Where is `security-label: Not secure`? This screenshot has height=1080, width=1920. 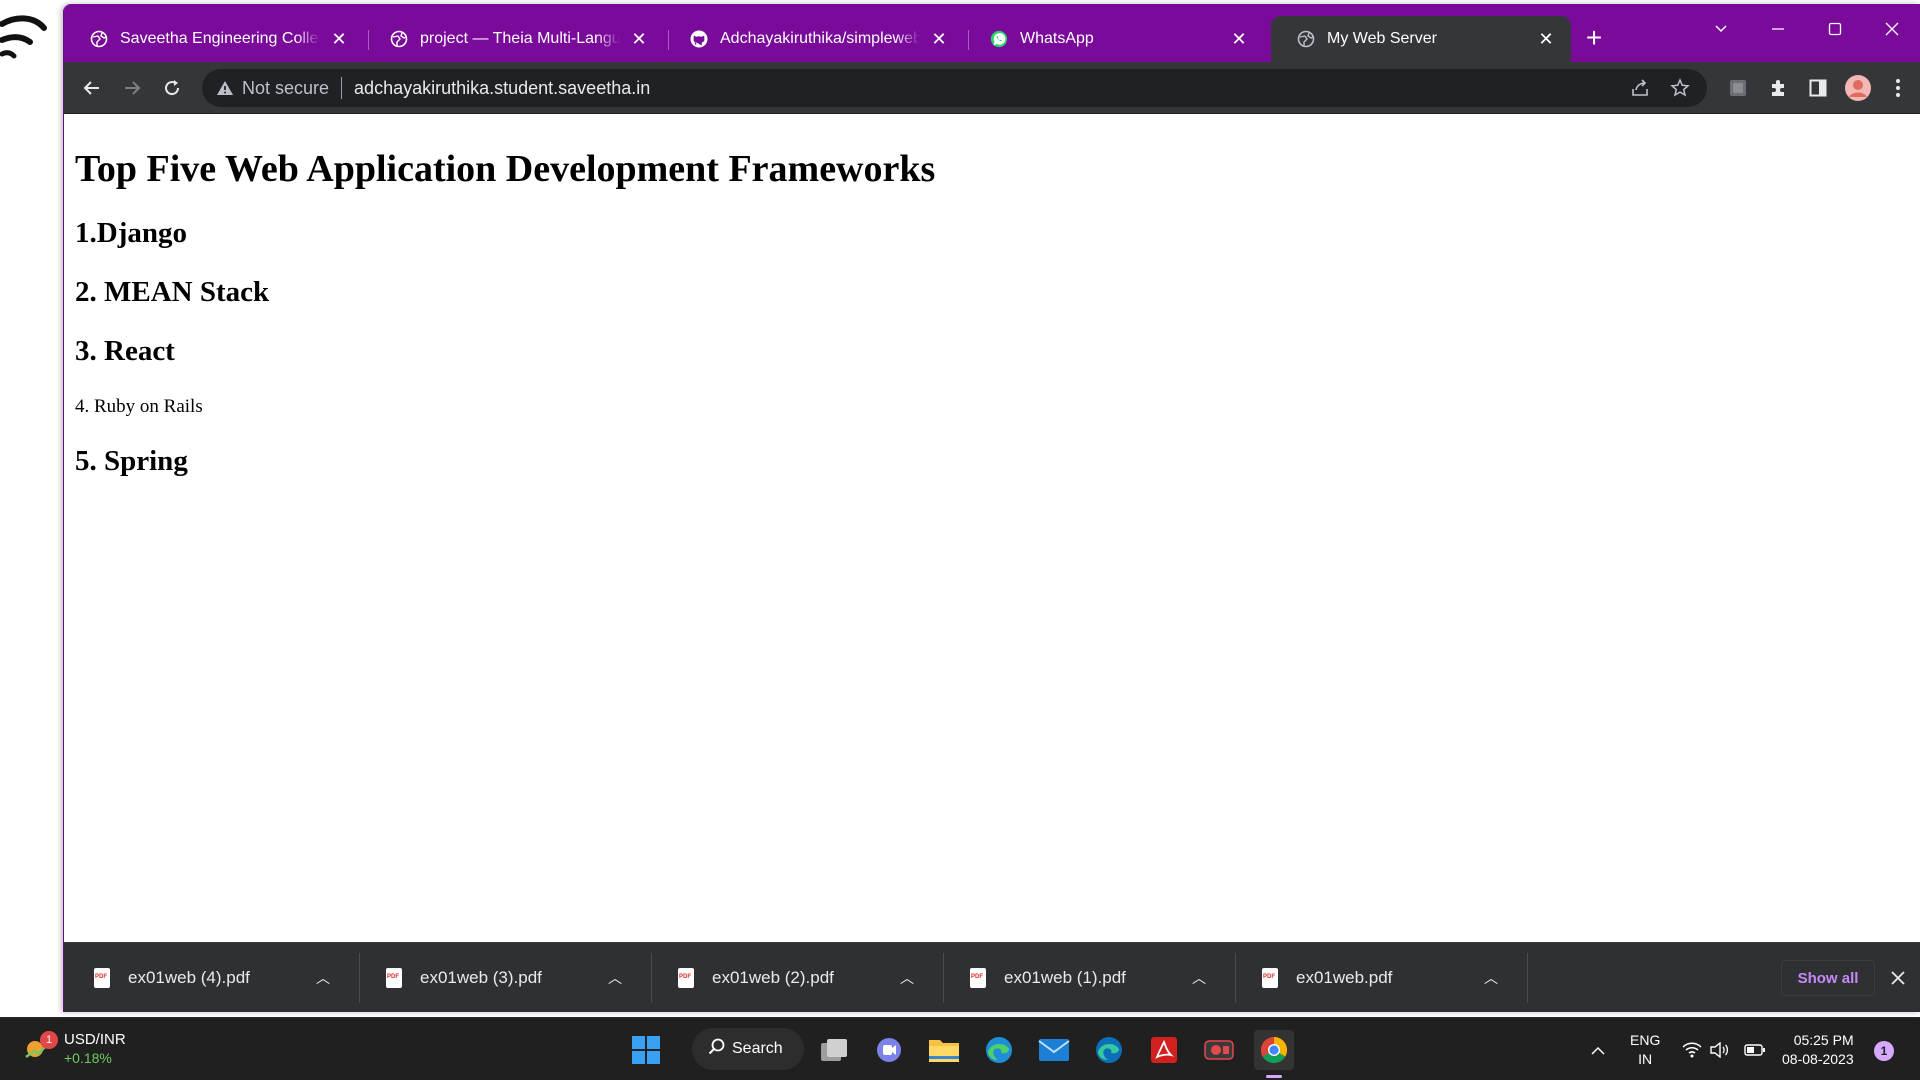
security-label: Not secure is located at coordinates (285, 88).